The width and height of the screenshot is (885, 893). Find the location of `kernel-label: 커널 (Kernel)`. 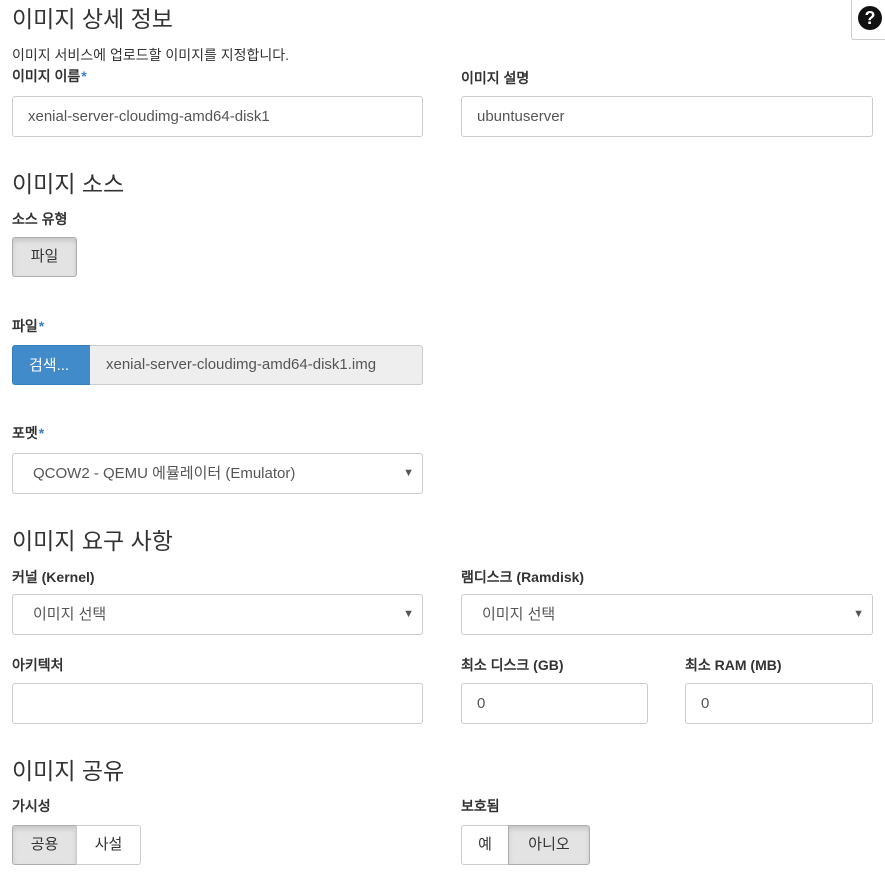

kernel-label: 커널 (Kernel) is located at coordinates (53, 577).